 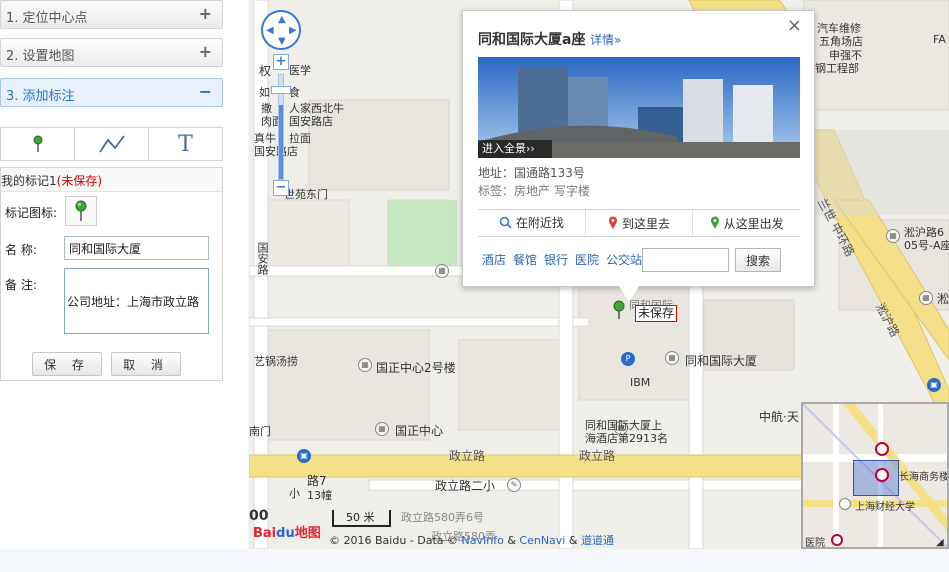 I want to click on info-window-pointer, so click(x=629, y=294).